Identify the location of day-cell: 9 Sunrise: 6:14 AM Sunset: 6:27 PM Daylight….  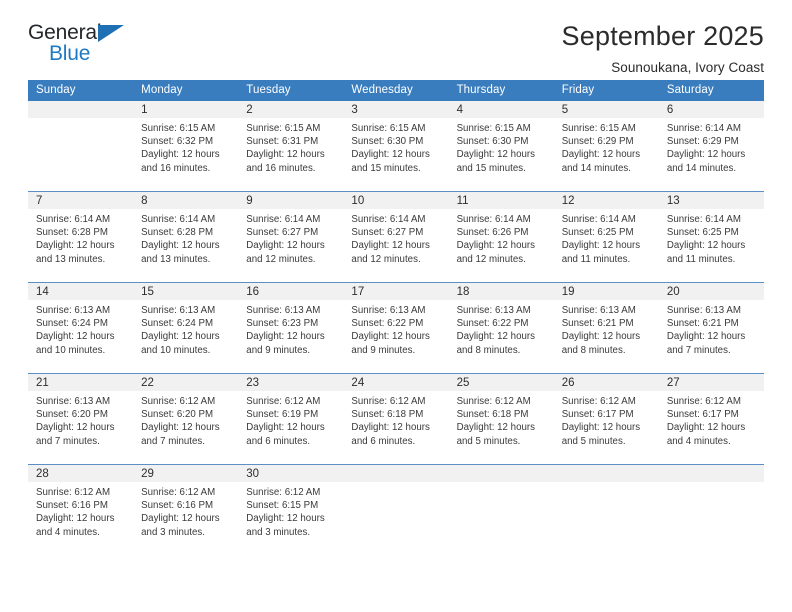
(291, 237).